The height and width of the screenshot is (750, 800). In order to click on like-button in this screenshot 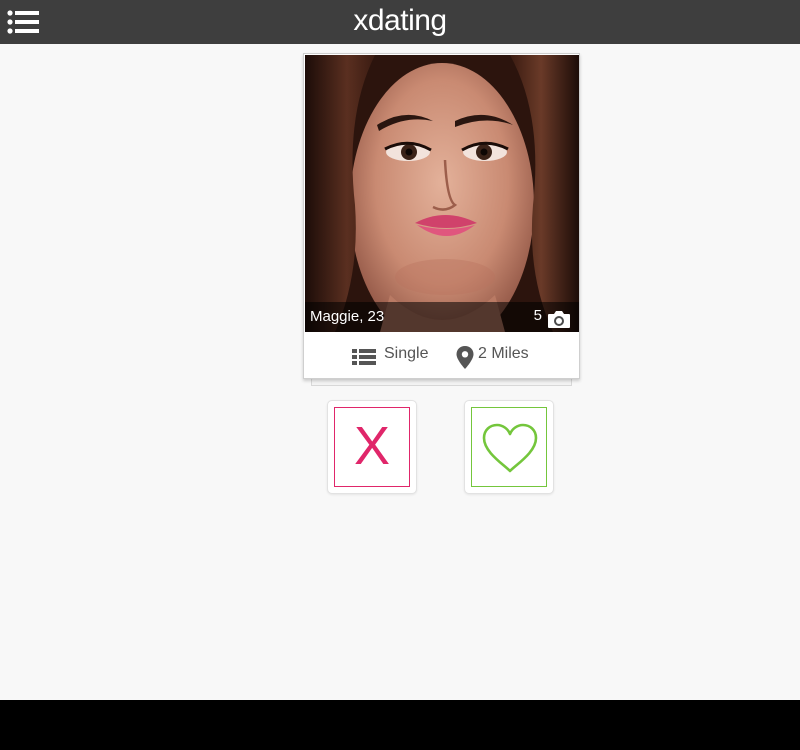, I will do `click(509, 447)`.